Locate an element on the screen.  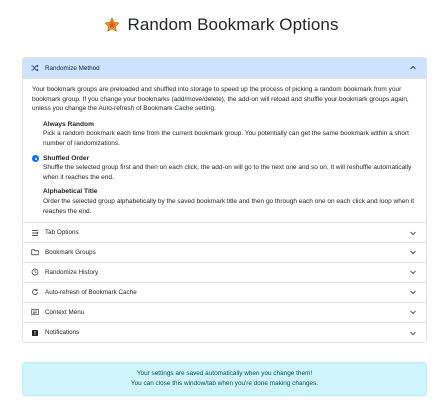
notification-icon is located at coordinates (35, 333).